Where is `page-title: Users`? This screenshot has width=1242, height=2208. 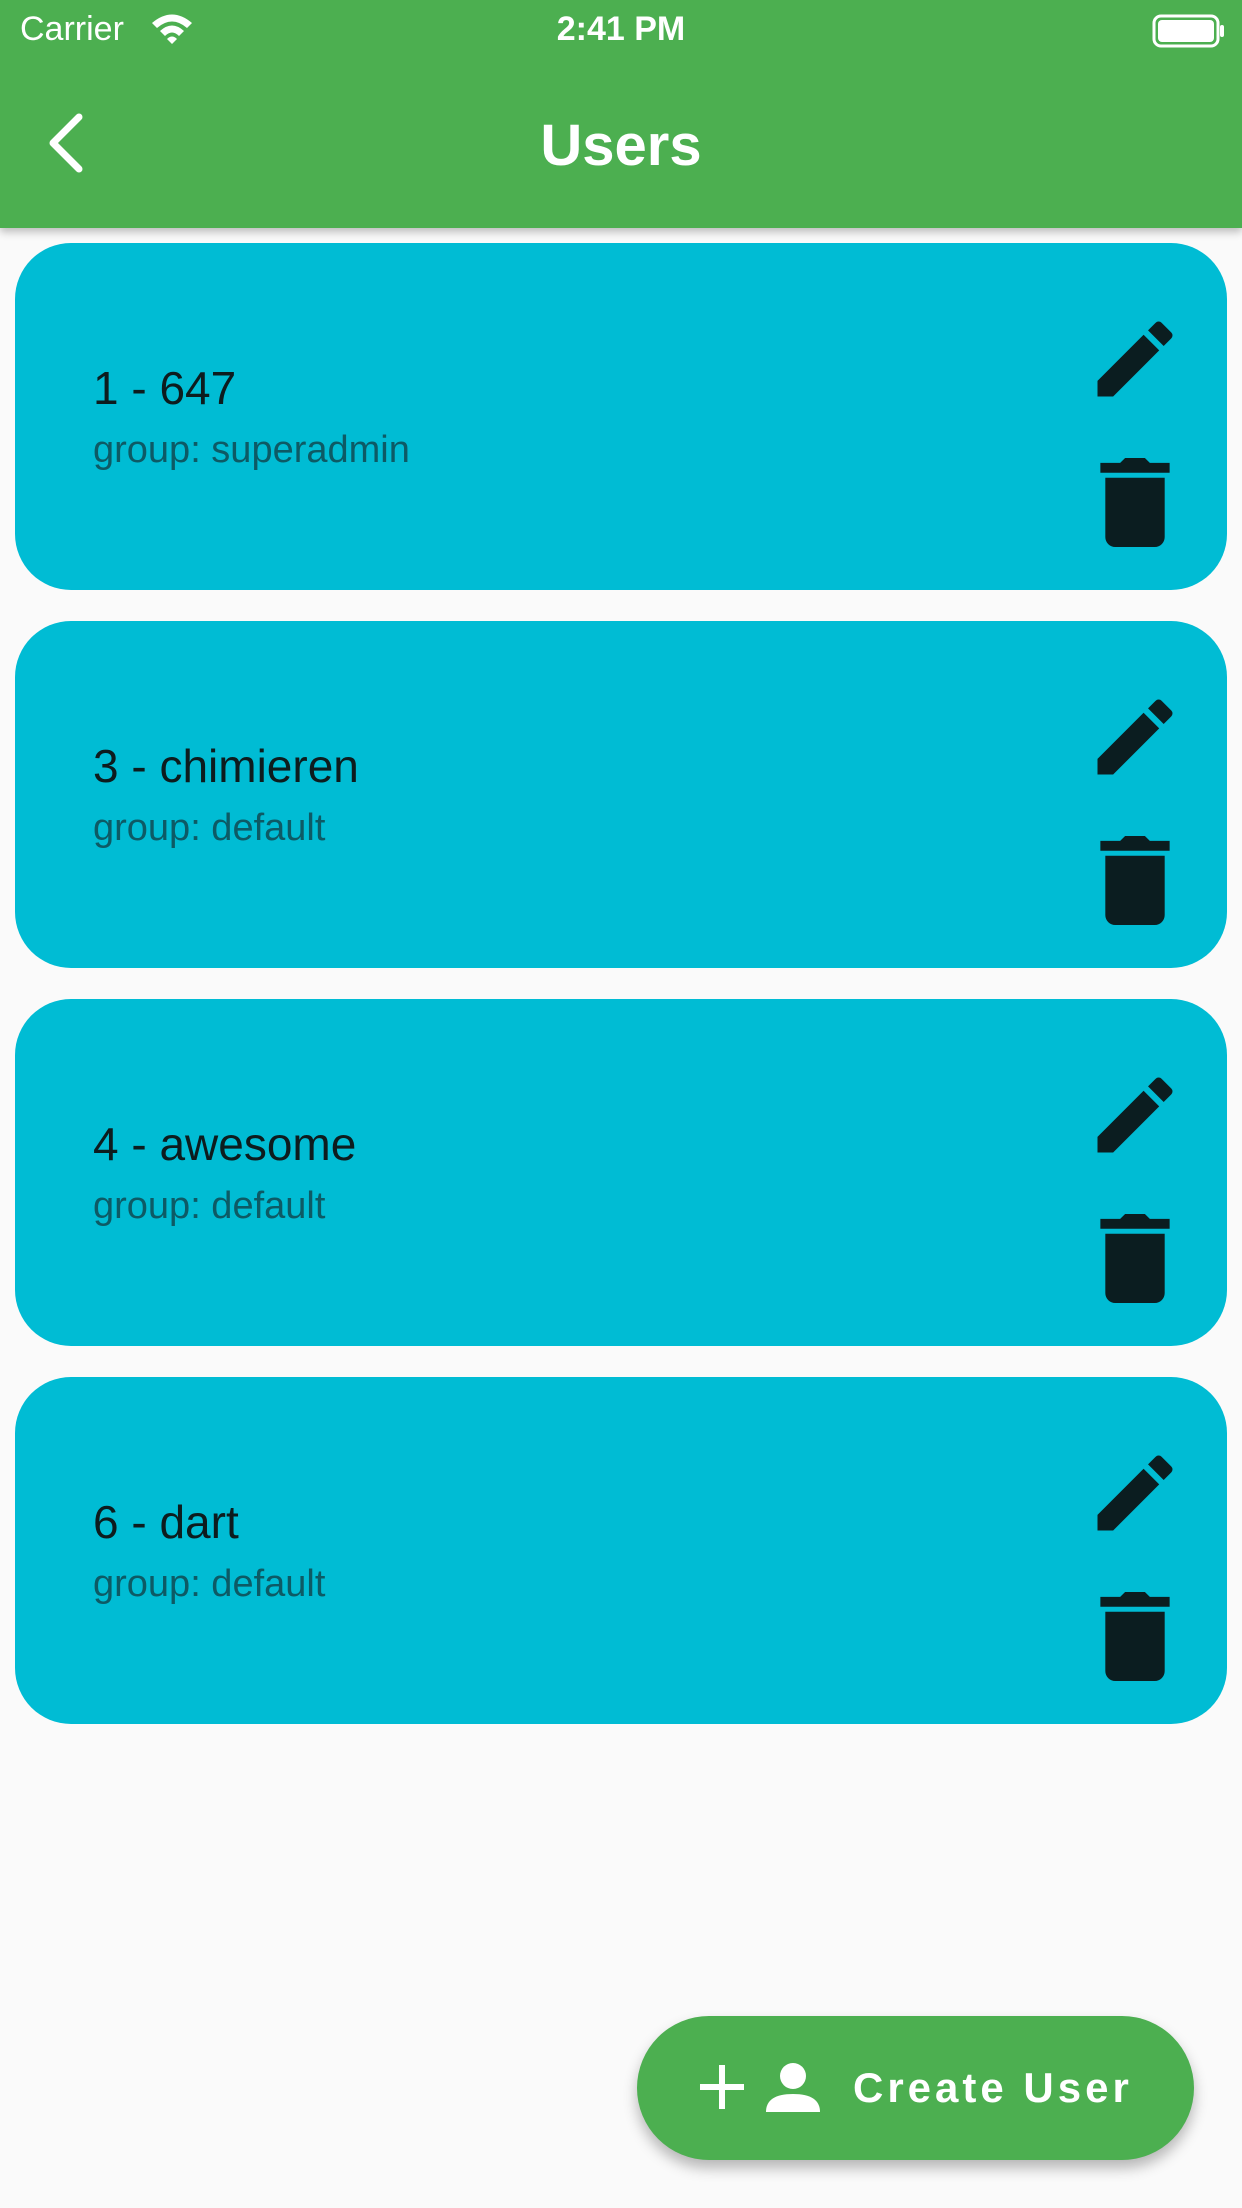 page-title: Users is located at coordinates (621, 145).